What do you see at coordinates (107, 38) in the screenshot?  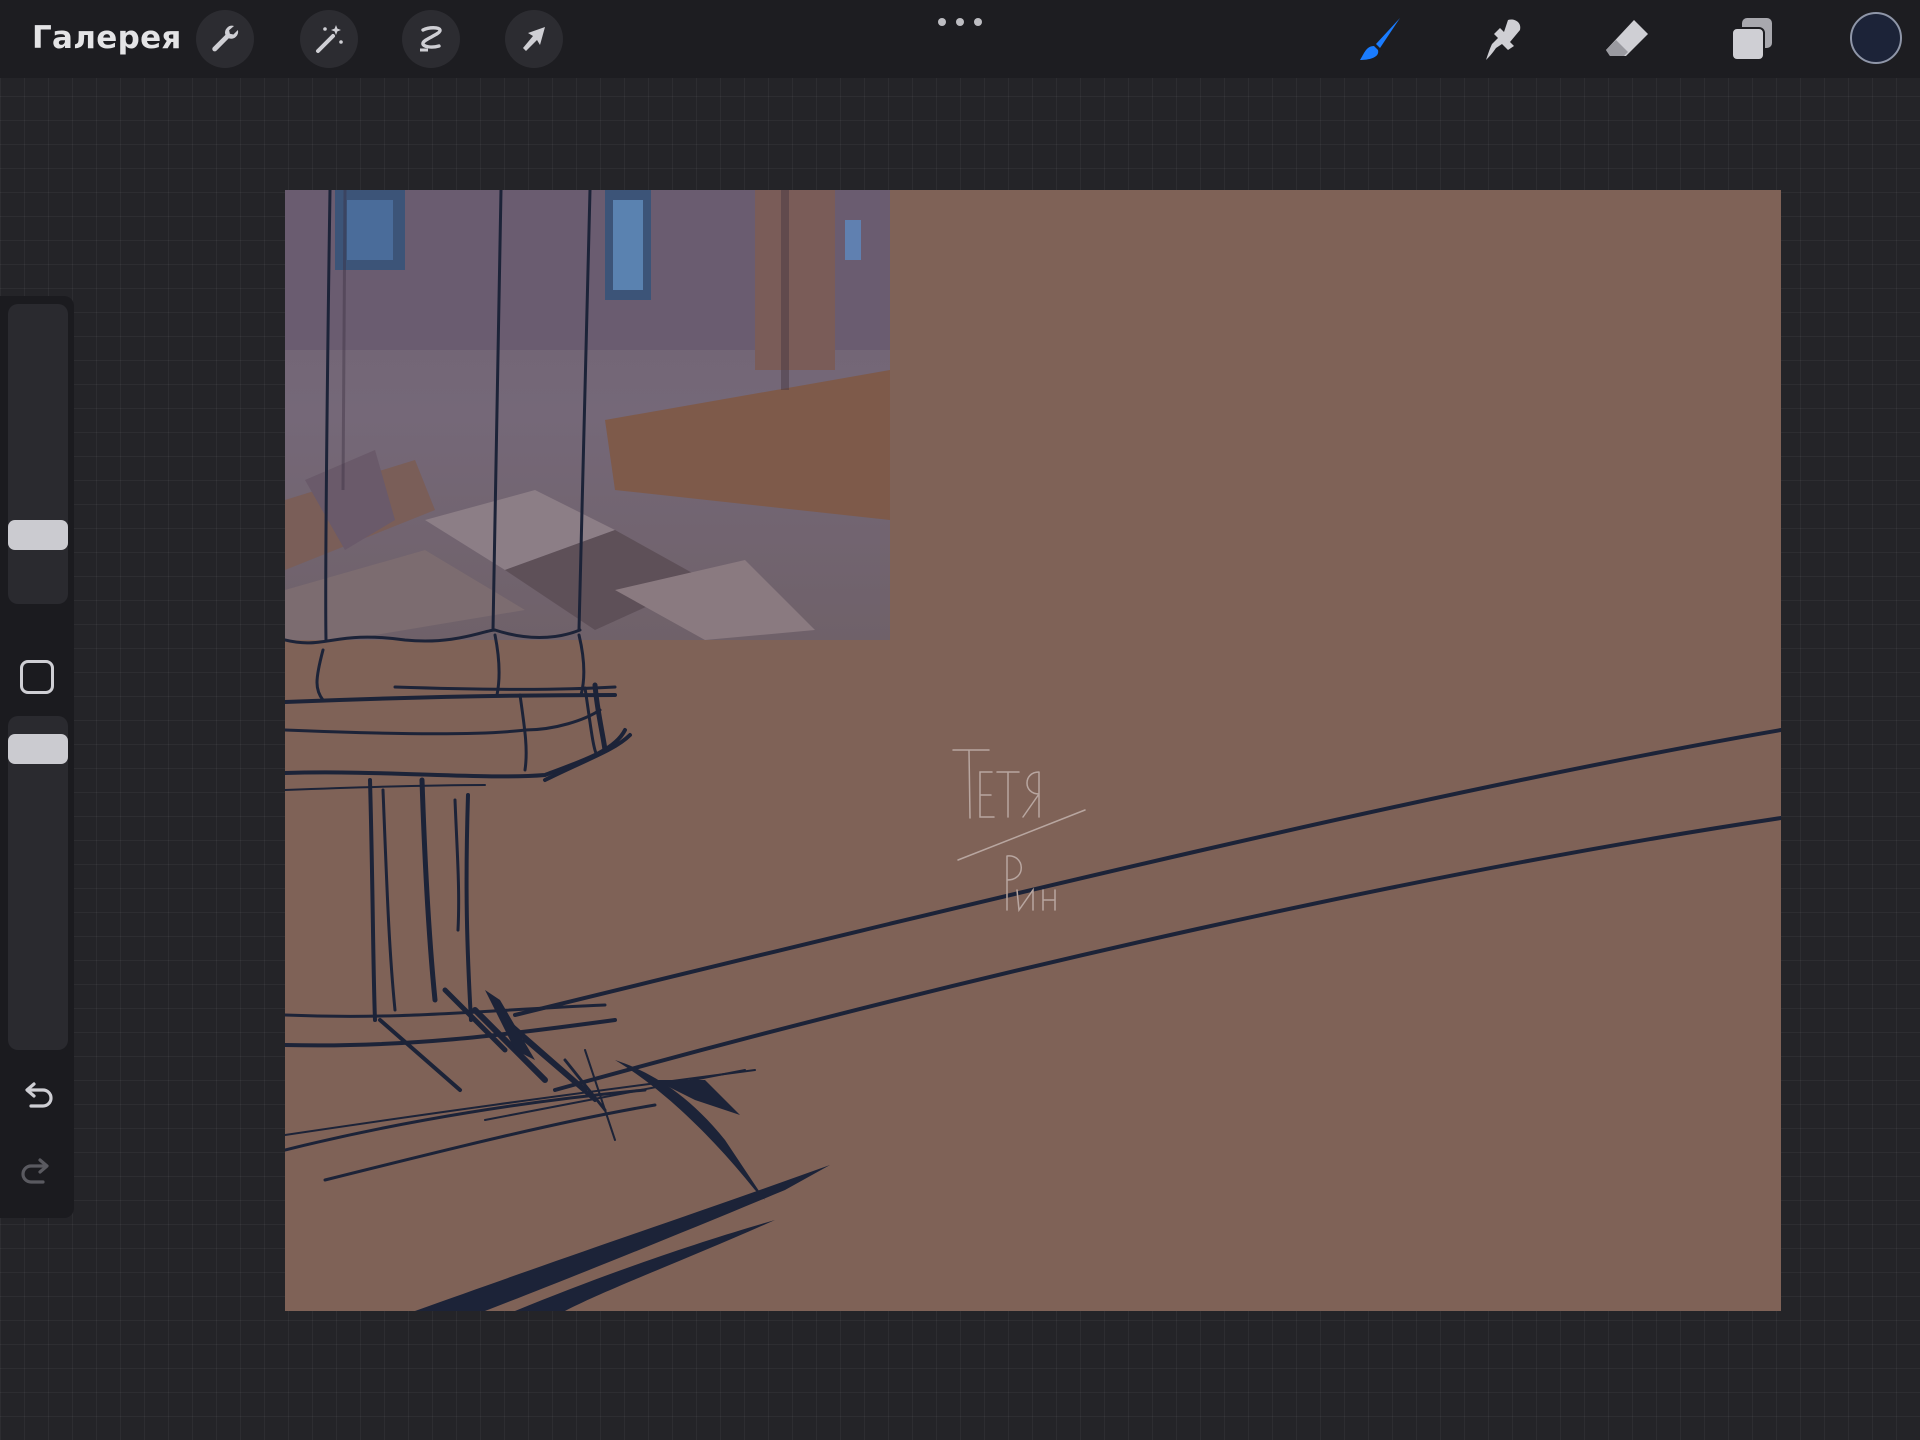 I see `gallery-button: Галерея` at bounding box center [107, 38].